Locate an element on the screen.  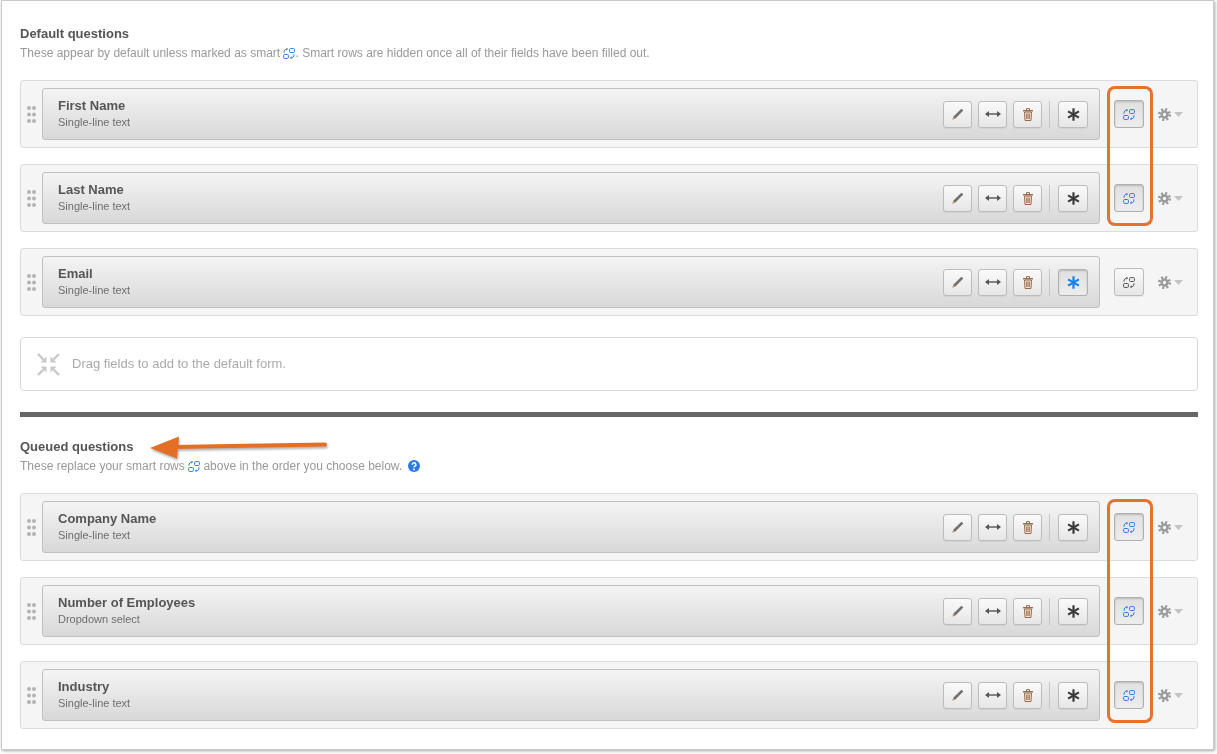
compress-arrows-icon is located at coordinates (48, 364).